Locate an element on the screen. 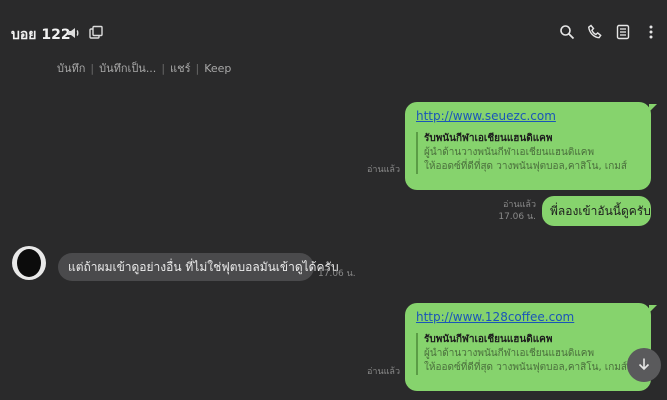  external-window-icon is located at coordinates (96, 33).